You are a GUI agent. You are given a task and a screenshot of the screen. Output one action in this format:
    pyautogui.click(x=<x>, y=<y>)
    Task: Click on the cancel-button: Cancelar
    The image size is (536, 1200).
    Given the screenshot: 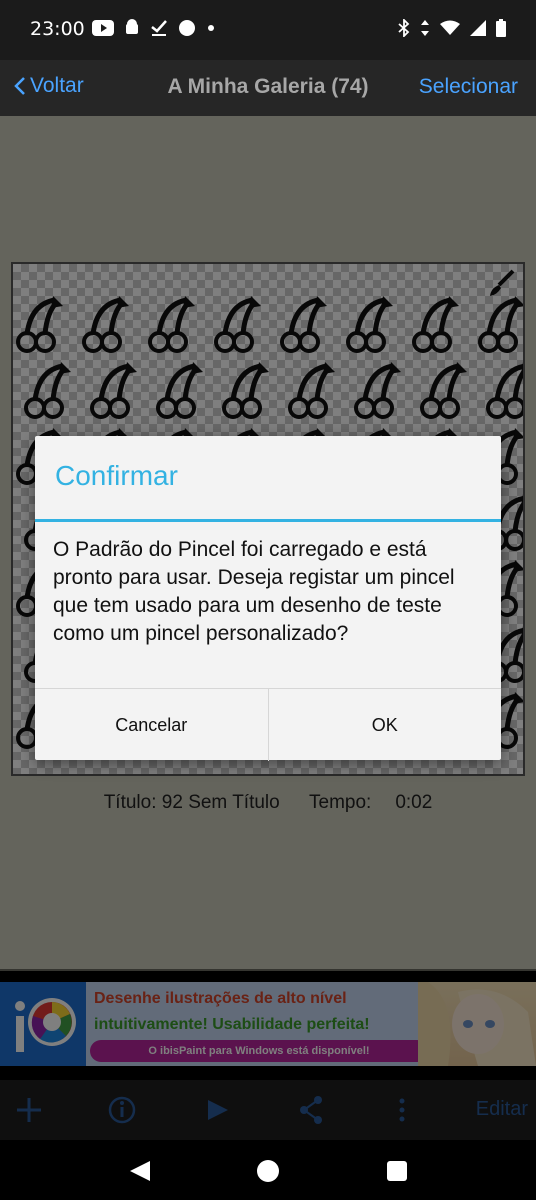 What is the action you would take?
    pyautogui.click(x=151, y=725)
    